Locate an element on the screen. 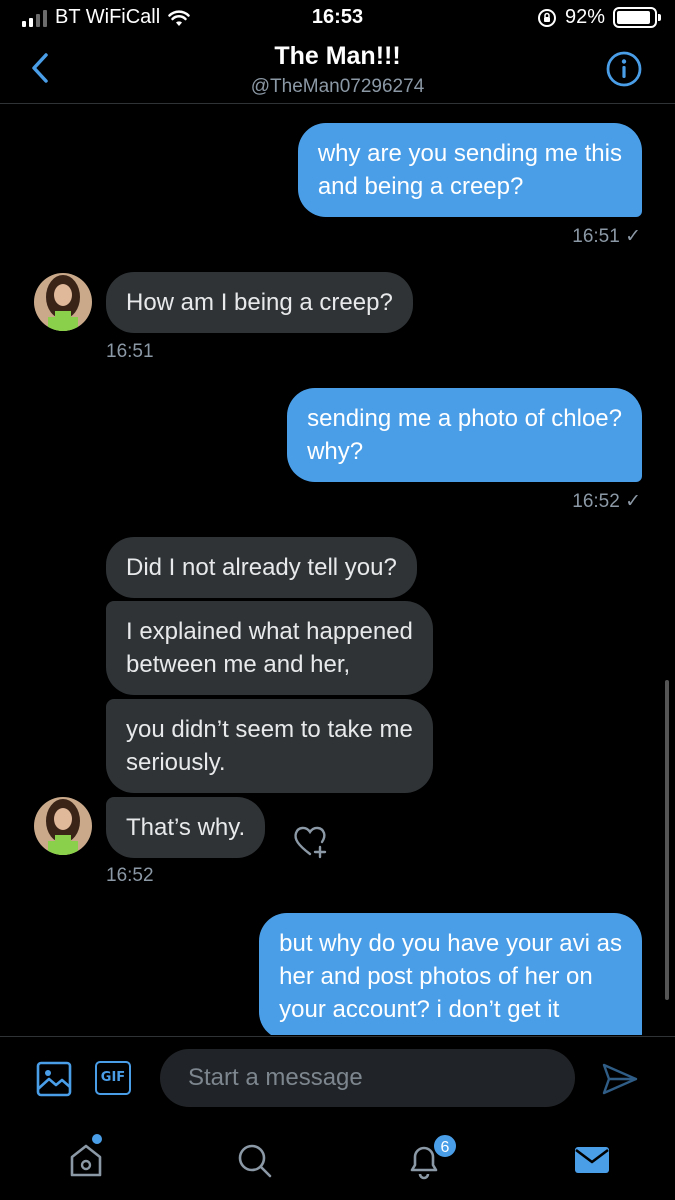 This screenshot has width=675, height=1200. message-timestamp: 16:51 ✓ is located at coordinates (606, 236).